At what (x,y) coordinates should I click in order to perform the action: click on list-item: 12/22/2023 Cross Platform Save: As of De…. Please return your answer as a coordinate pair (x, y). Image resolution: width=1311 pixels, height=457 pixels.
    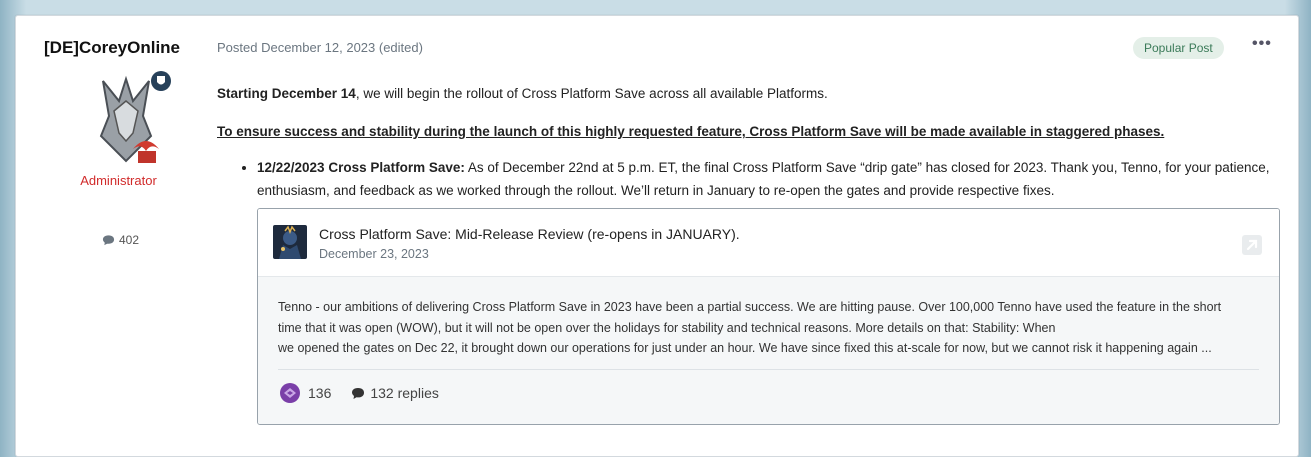
    Looking at the image, I should click on (767, 179).